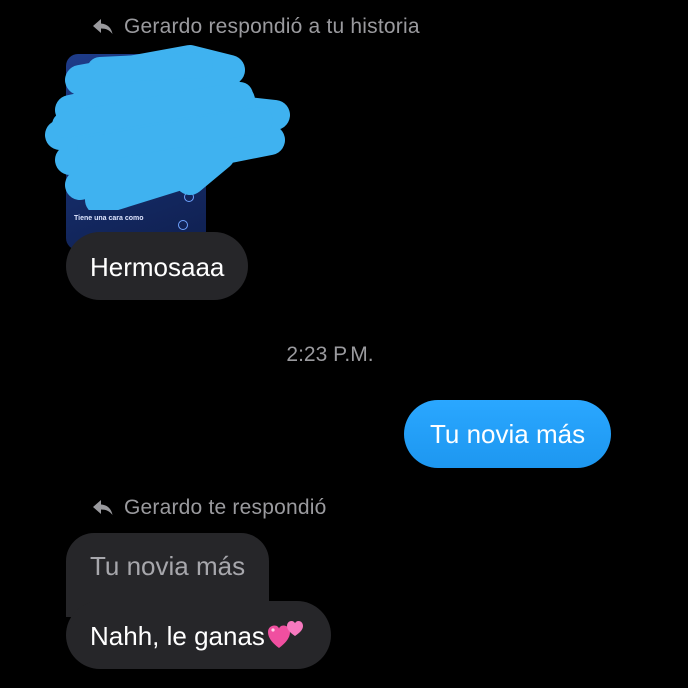 The image size is (688, 688). I want to click on quoted-message-text: Tu novia más, so click(168, 566).